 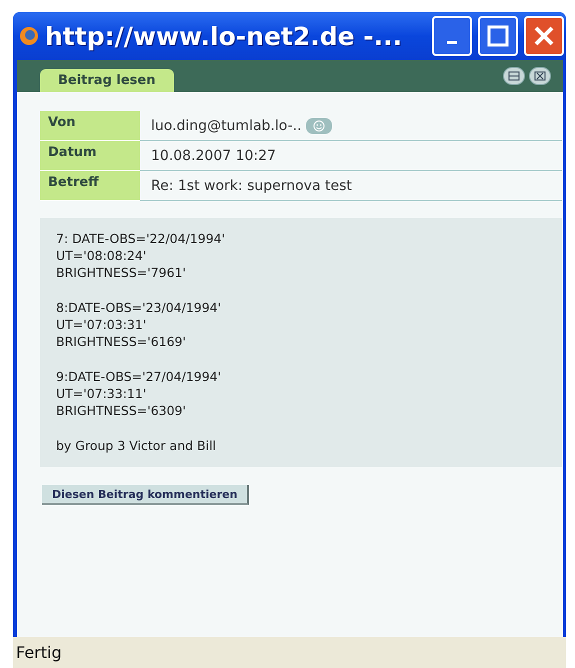 I want to click on message-line: by Group 3 Victor and Bill, so click(x=137, y=445).